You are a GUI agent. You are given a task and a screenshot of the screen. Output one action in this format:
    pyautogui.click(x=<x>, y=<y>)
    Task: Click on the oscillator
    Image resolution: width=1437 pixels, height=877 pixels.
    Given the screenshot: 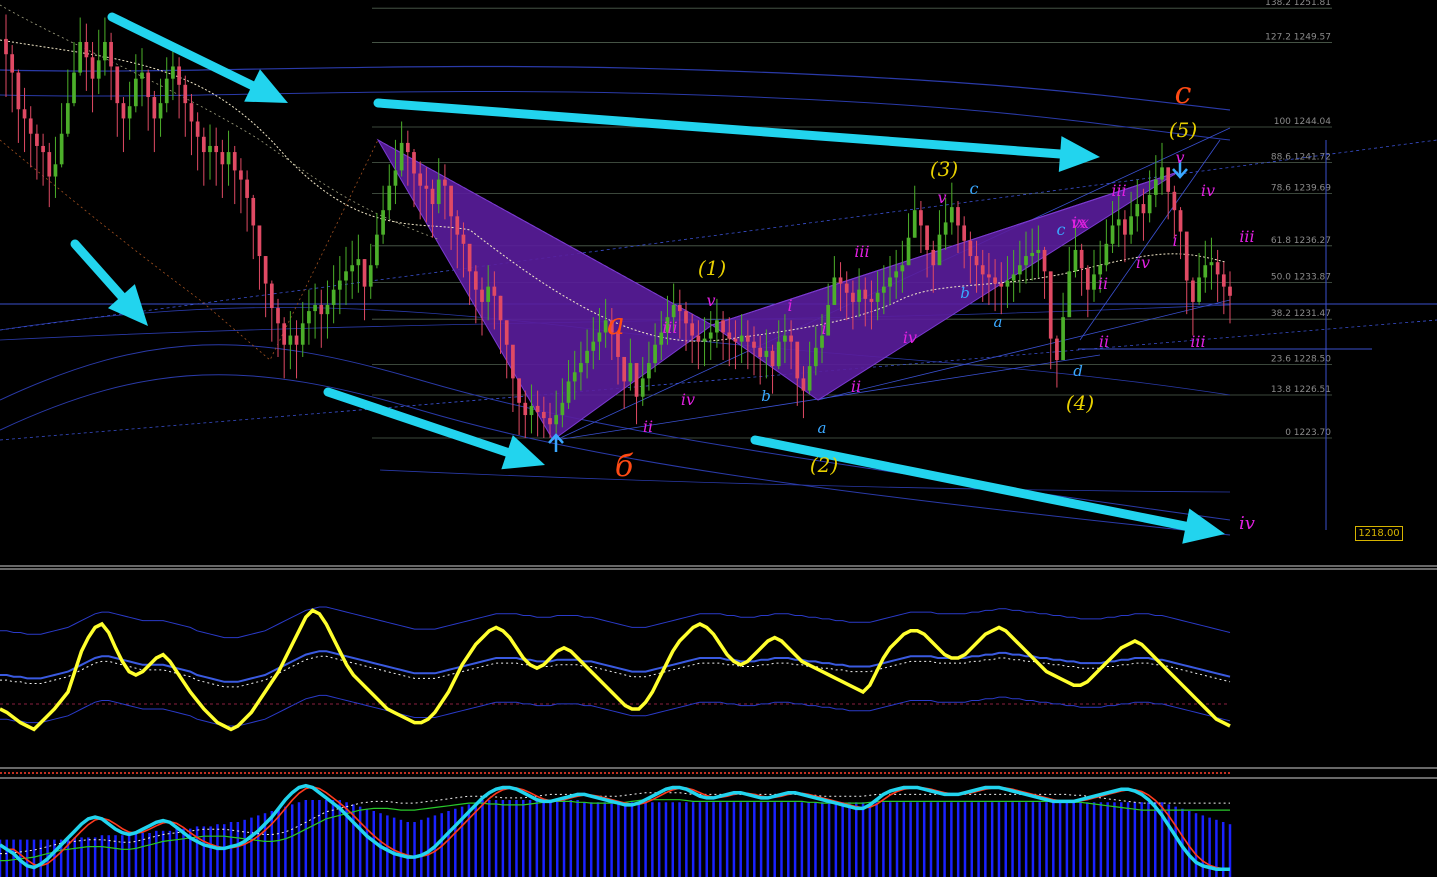 What is the action you would take?
    pyautogui.click(x=615, y=669)
    